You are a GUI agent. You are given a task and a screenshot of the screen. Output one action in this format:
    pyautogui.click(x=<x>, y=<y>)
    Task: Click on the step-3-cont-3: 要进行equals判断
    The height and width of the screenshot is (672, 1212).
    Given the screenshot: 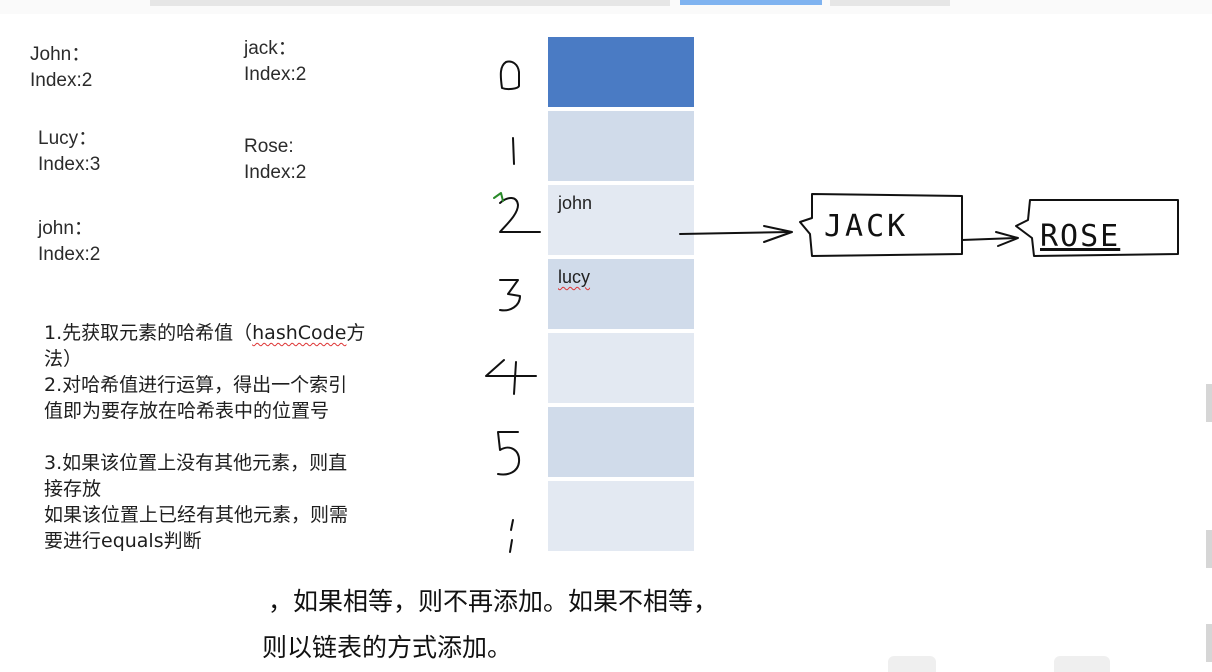 What is the action you would take?
    pyautogui.click(x=123, y=541)
    